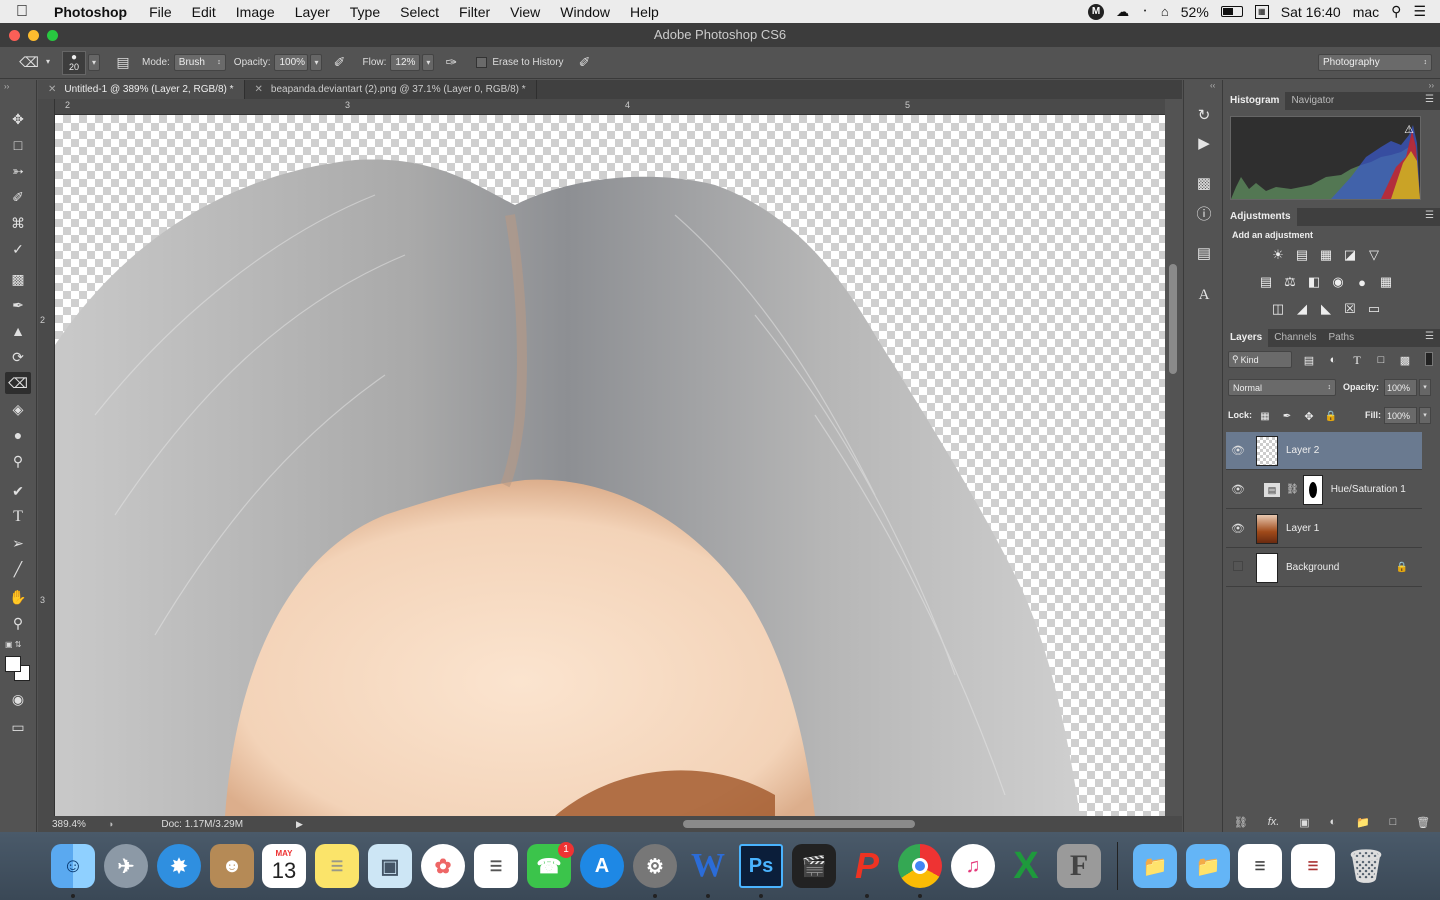 This screenshot has height=900, width=1440. Describe the element at coordinates (1312, 101) in the screenshot. I see `tab-navigator: Navigator` at that location.